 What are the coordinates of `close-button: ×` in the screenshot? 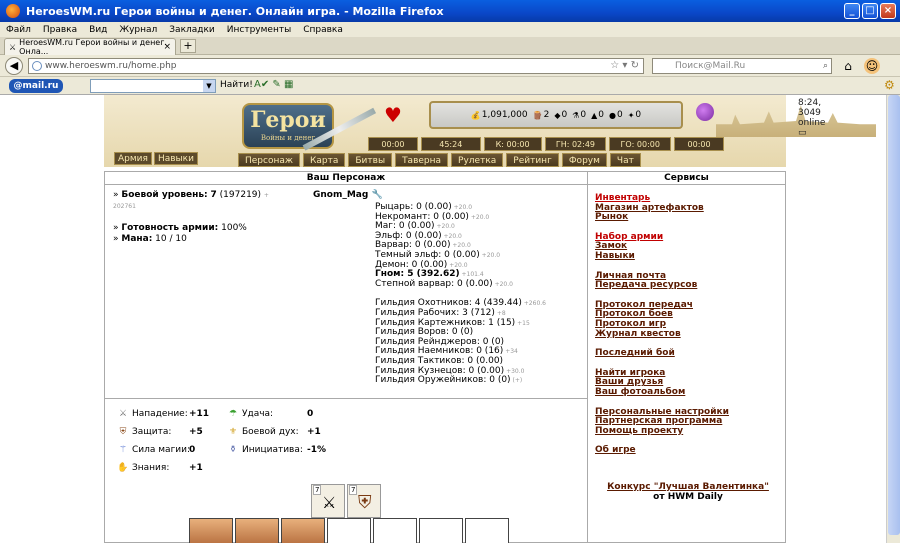 It's located at (888, 11).